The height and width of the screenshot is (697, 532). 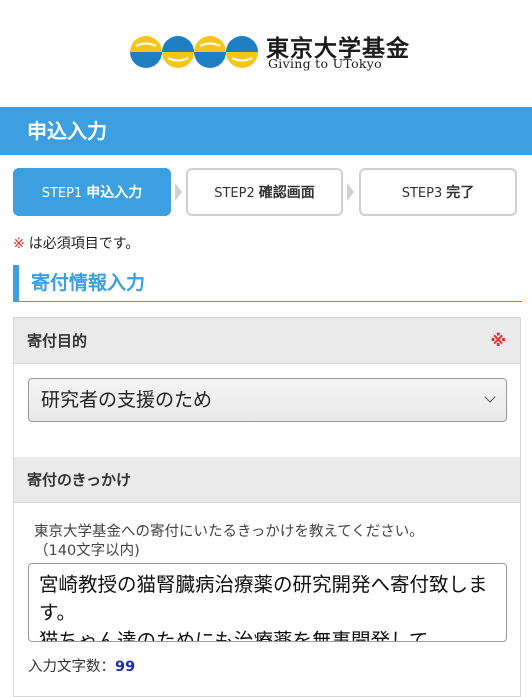 I want to click on required-note: ※ は必須項目です。, so click(x=76, y=243).